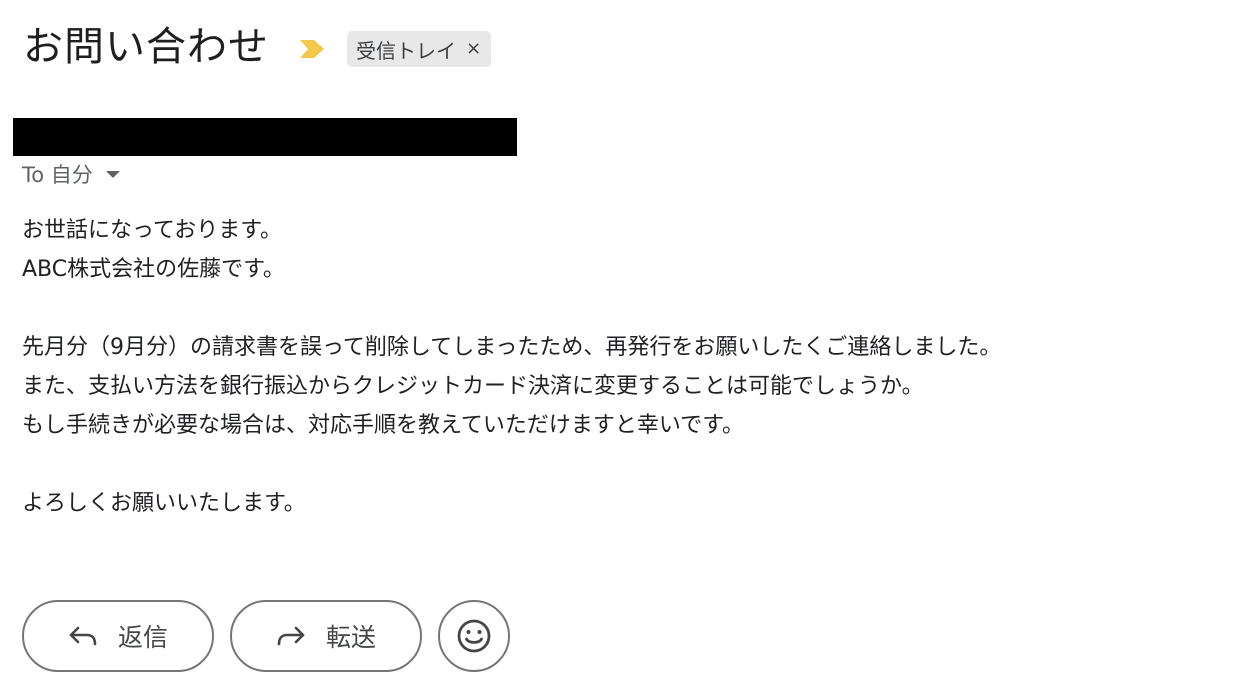 The width and height of the screenshot is (1258, 694). I want to click on smiley-icon, so click(474, 636).